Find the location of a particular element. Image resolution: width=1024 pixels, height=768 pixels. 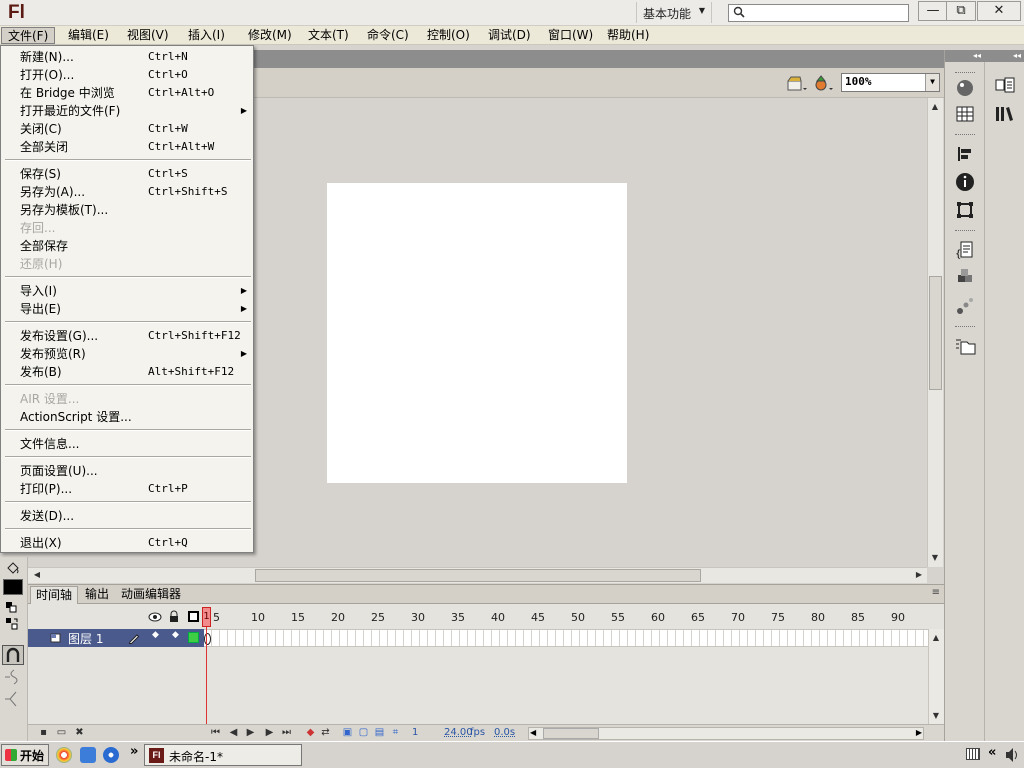

browser-icon is located at coordinates (88, 755).